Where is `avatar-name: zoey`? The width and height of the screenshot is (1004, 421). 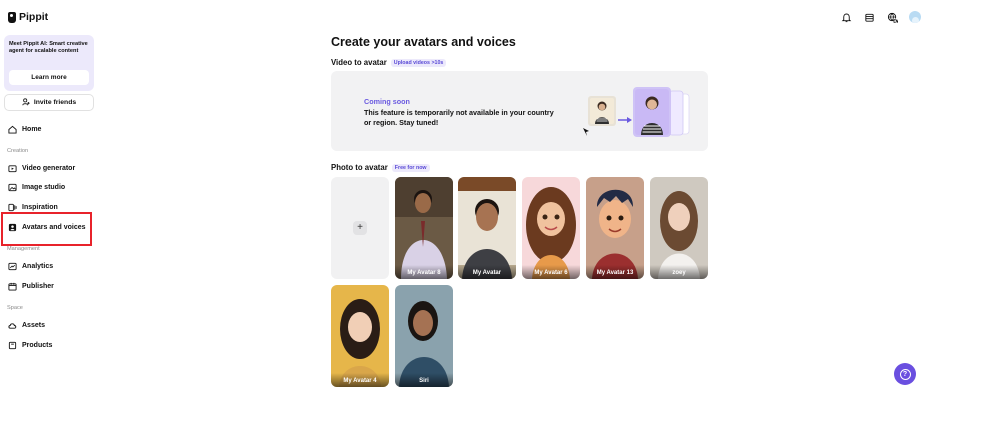
avatar-name: zoey is located at coordinates (679, 272).